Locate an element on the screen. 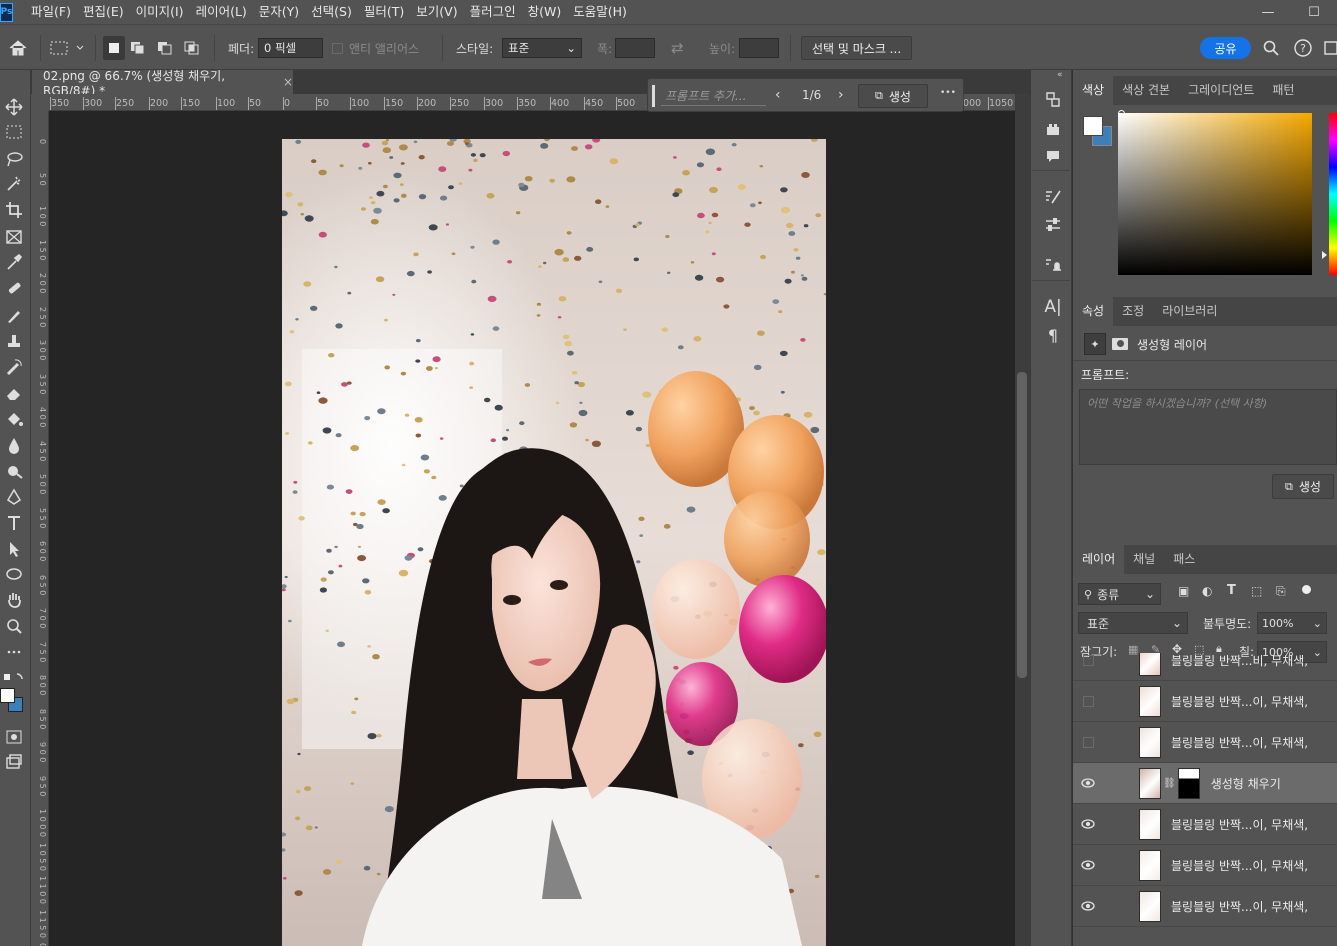  color-field is located at coordinates (1215, 194).